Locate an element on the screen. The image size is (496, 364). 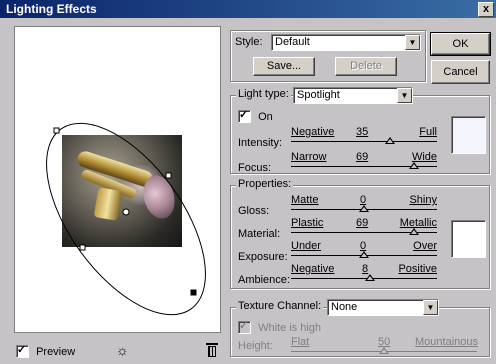
exposure-label: Exposure: is located at coordinates (263, 257).